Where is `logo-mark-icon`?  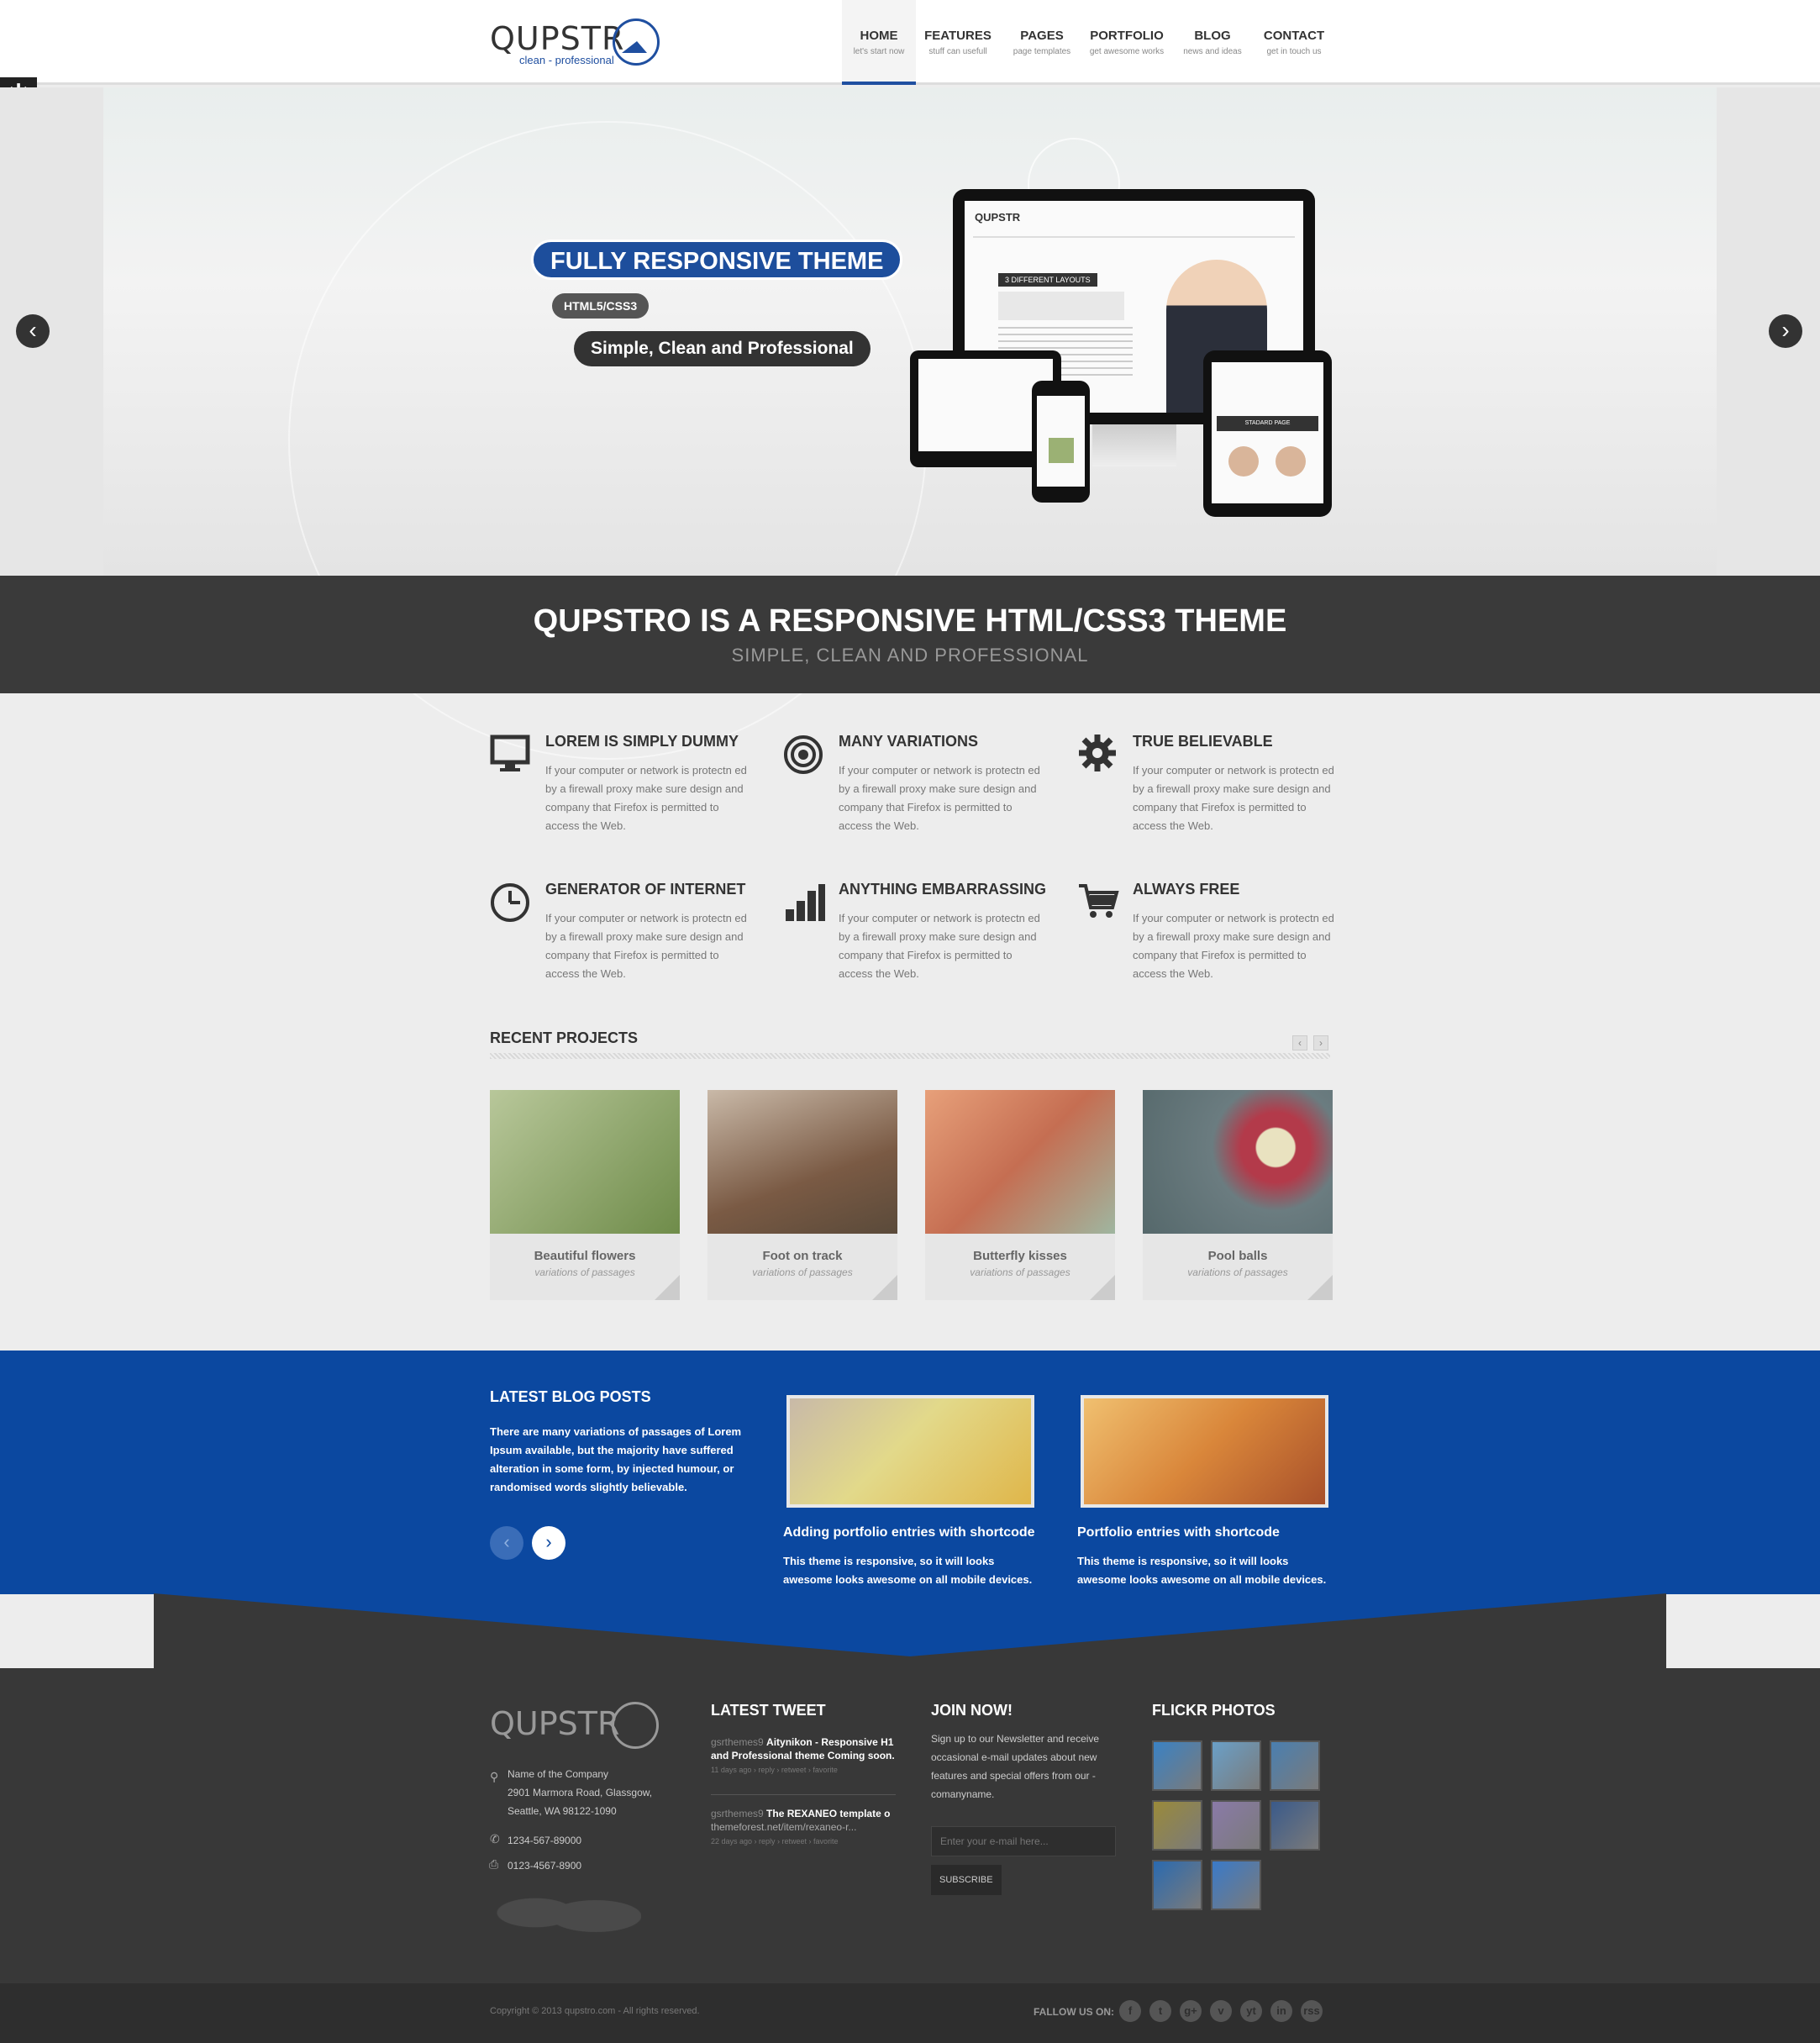 logo-mark-icon is located at coordinates (636, 42).